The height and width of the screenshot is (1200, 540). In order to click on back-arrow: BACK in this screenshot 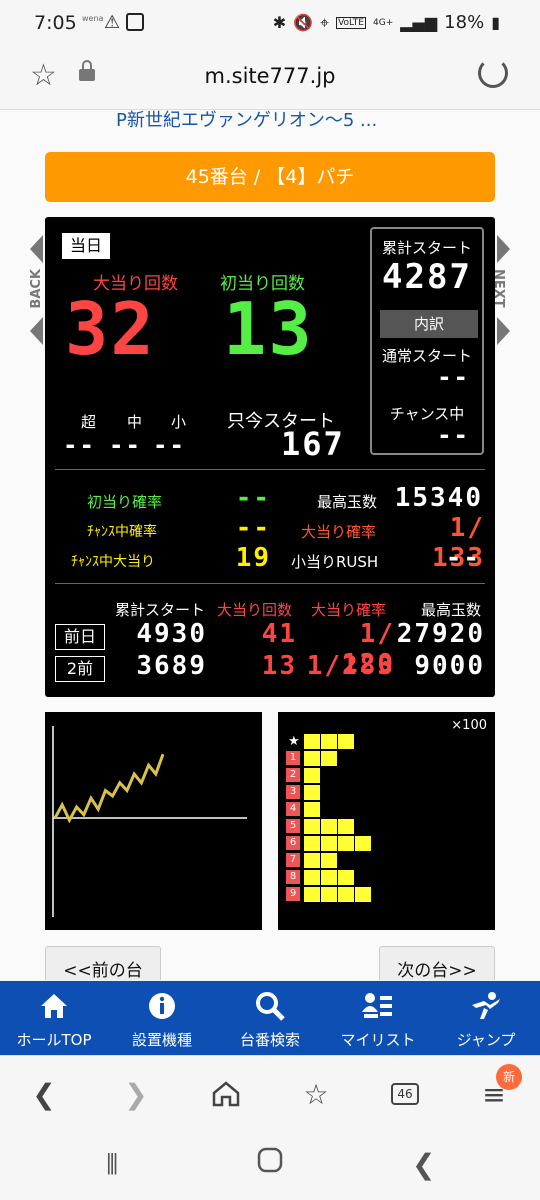, I will do `click(36, 290)`.